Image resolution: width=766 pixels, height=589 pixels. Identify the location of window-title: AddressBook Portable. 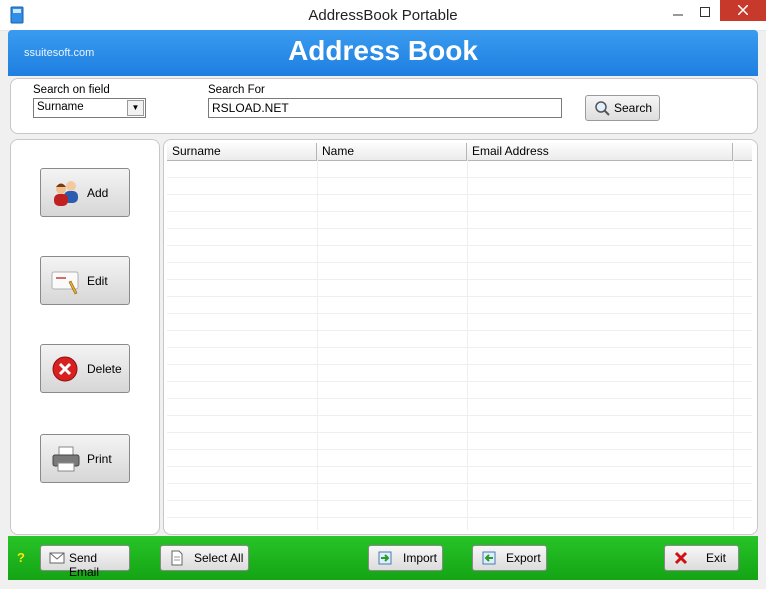
(383, 15).